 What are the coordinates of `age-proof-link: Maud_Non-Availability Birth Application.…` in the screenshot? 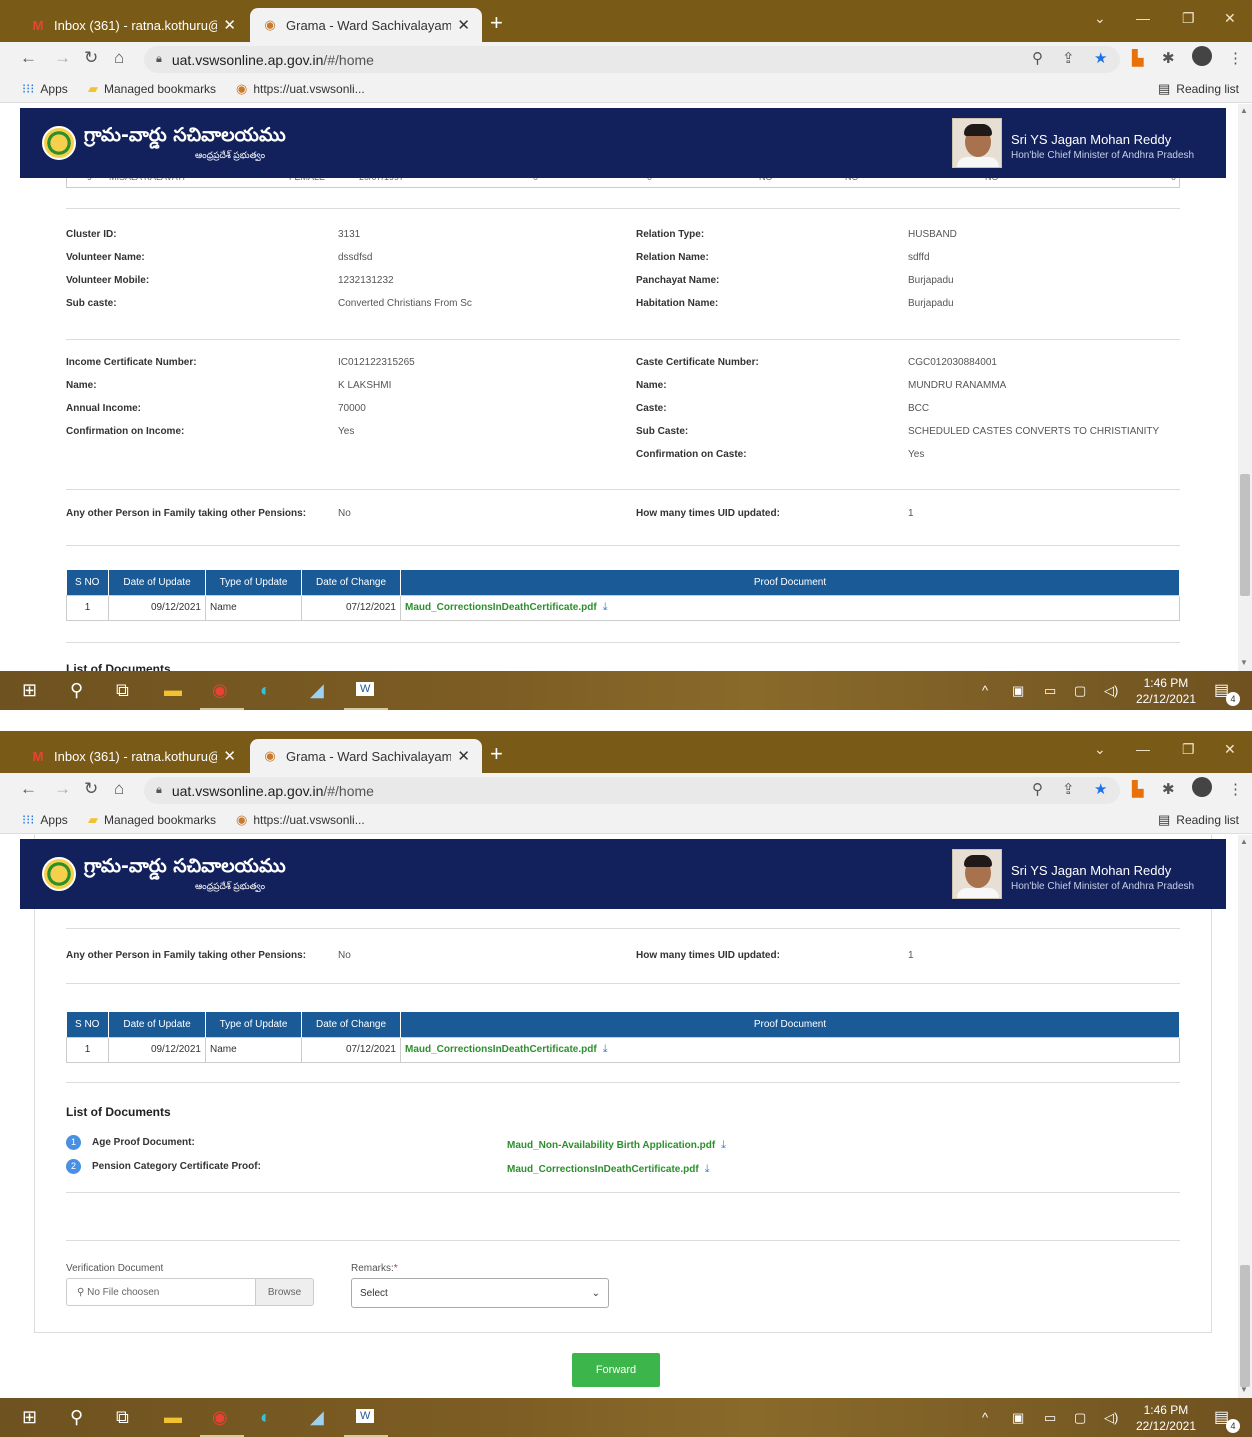 It's located at (611, 1145).